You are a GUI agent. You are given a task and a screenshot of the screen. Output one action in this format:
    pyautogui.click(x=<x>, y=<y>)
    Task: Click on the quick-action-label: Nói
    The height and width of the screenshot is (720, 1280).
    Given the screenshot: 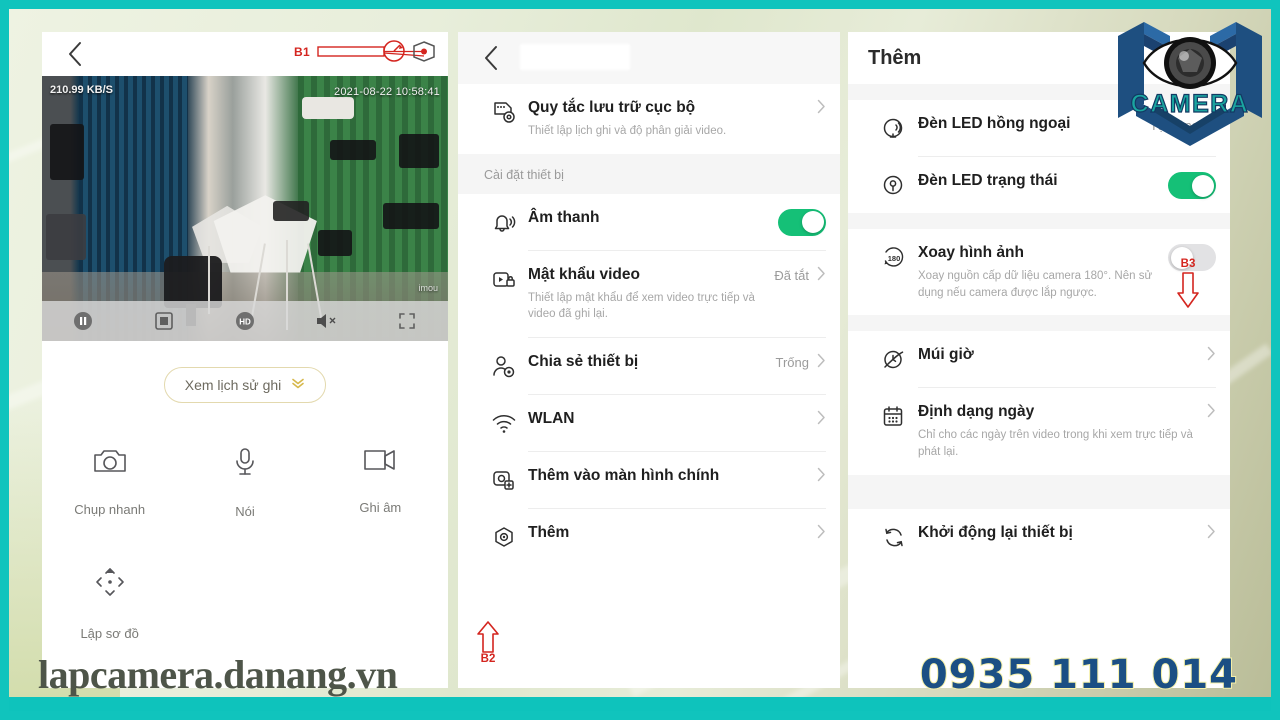 What is the action you would take?
    pyautogui.click(x=245, y=511)
    